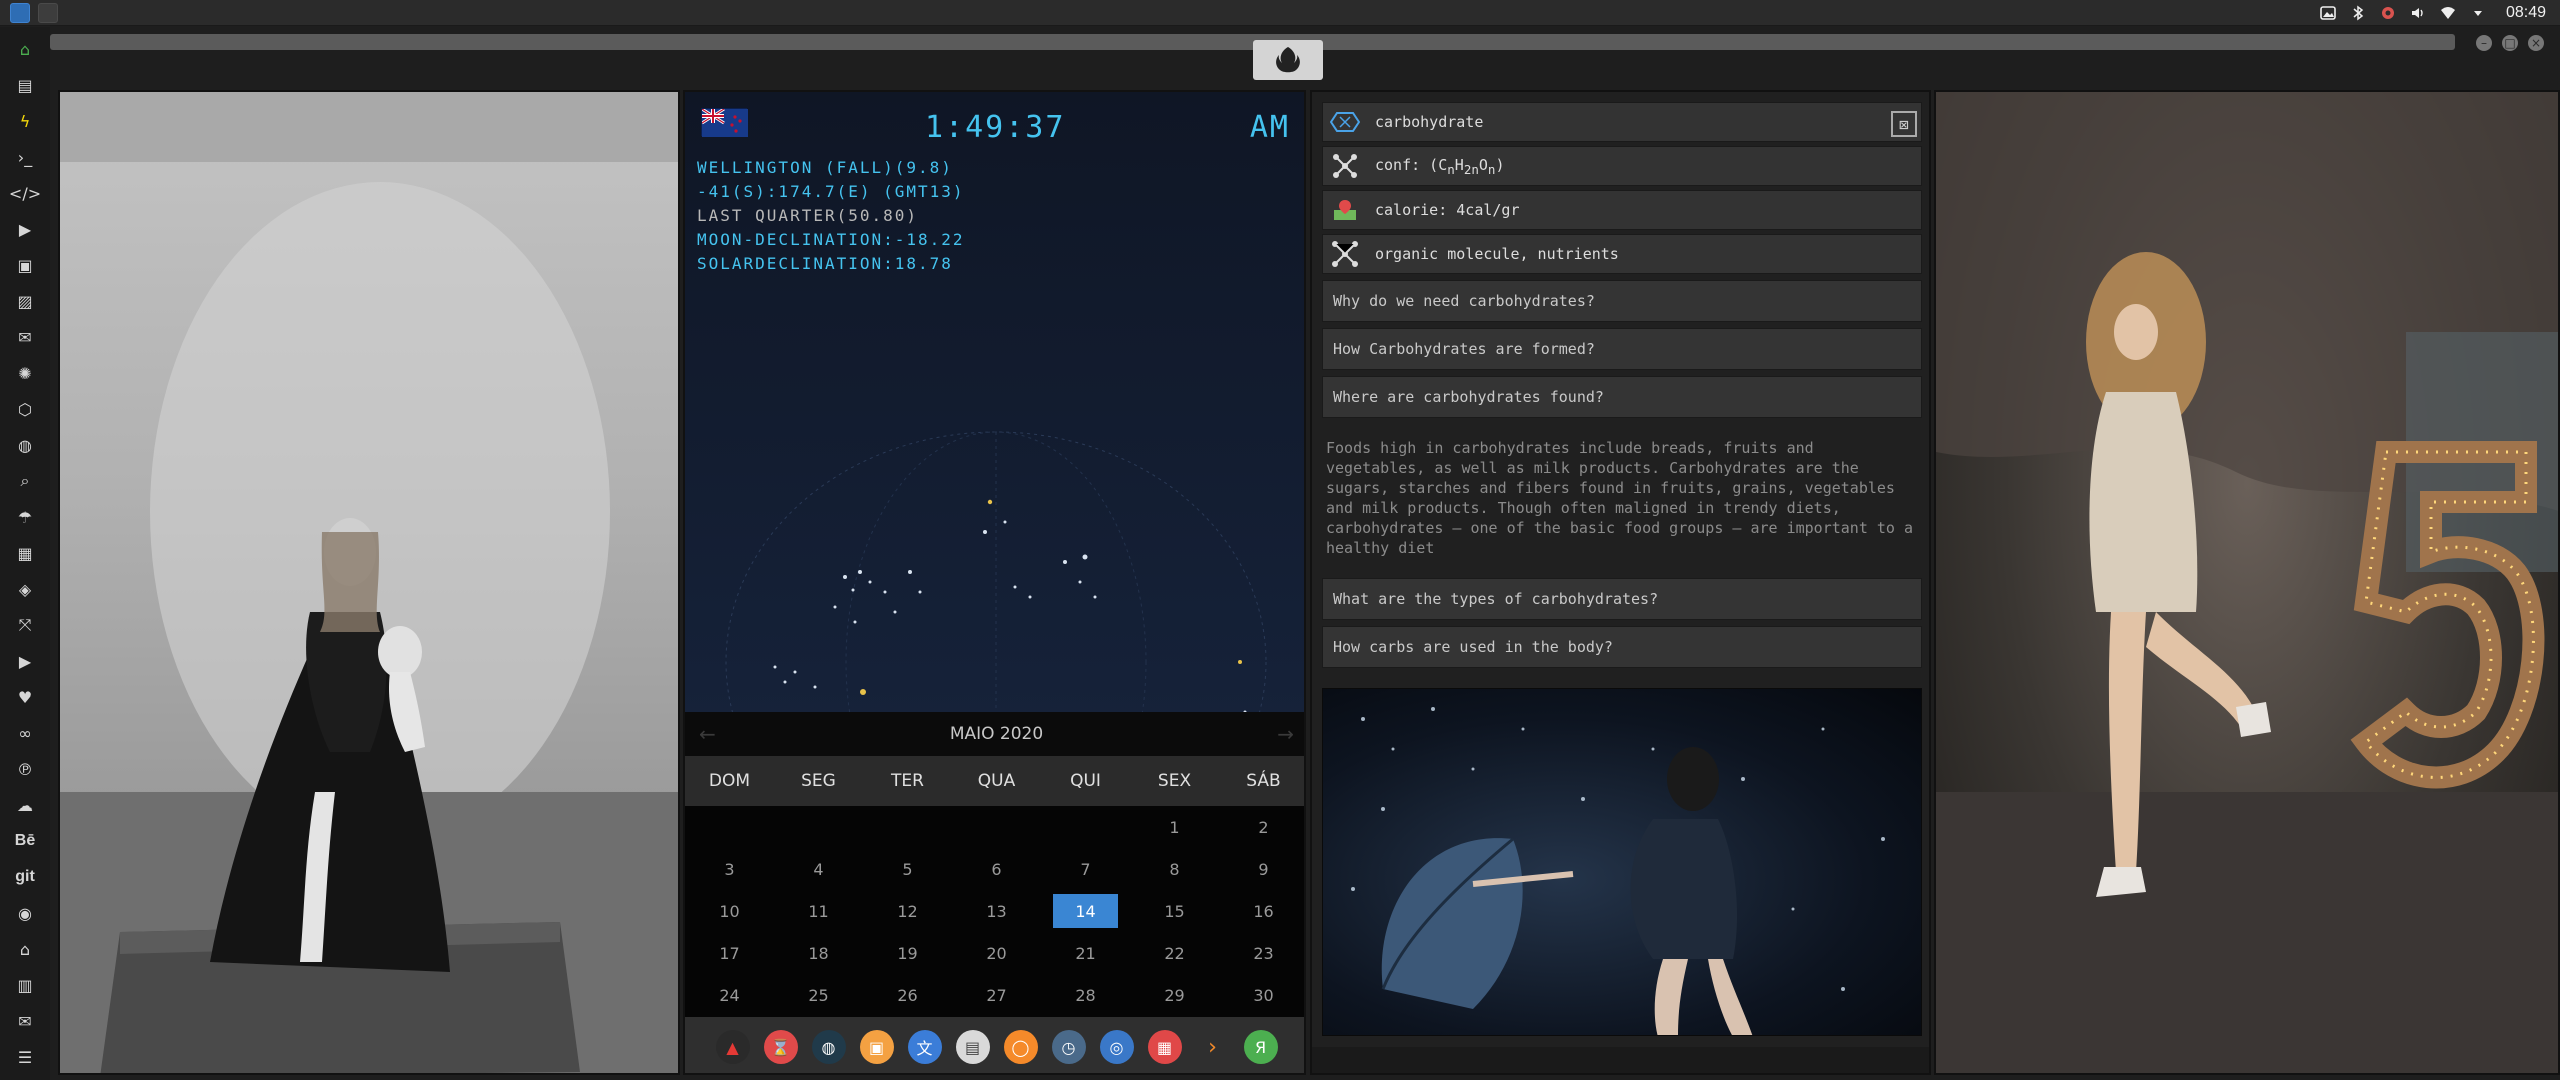 The width and height of the screenshot is (2560, 1080). What do you see at coordinates (25, 445) in the screenshot?
I see `globe-icon: ◍` at bounding box center [25, 445].